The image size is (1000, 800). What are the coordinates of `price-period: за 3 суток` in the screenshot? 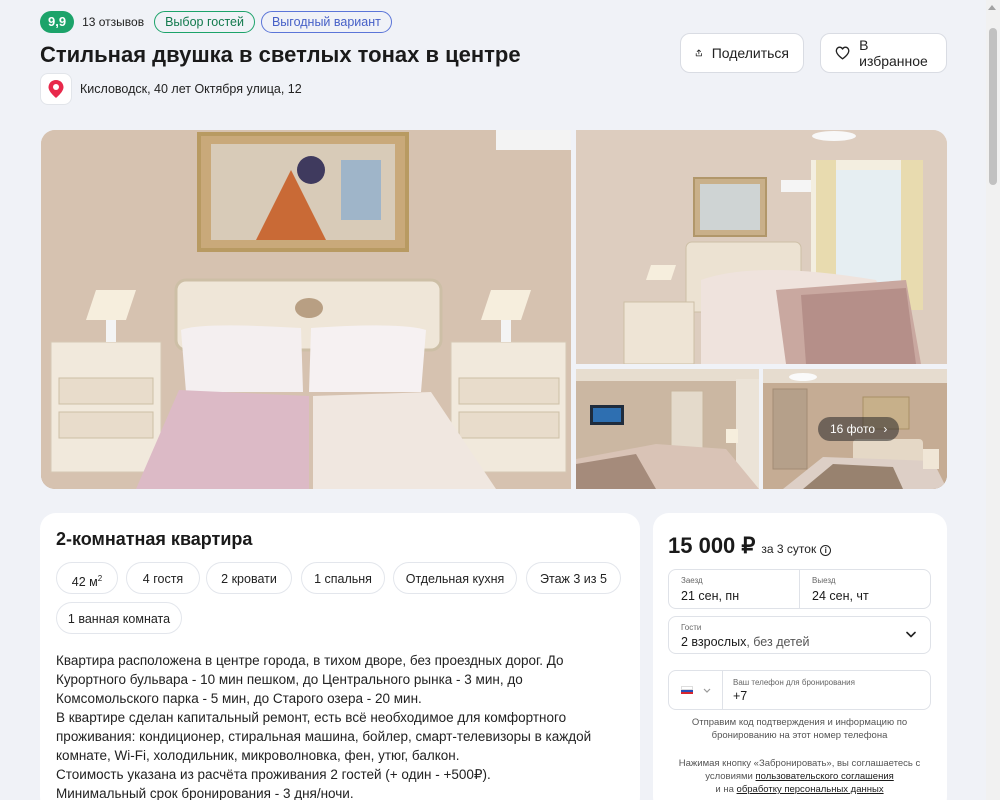 It's located at (789, 549).